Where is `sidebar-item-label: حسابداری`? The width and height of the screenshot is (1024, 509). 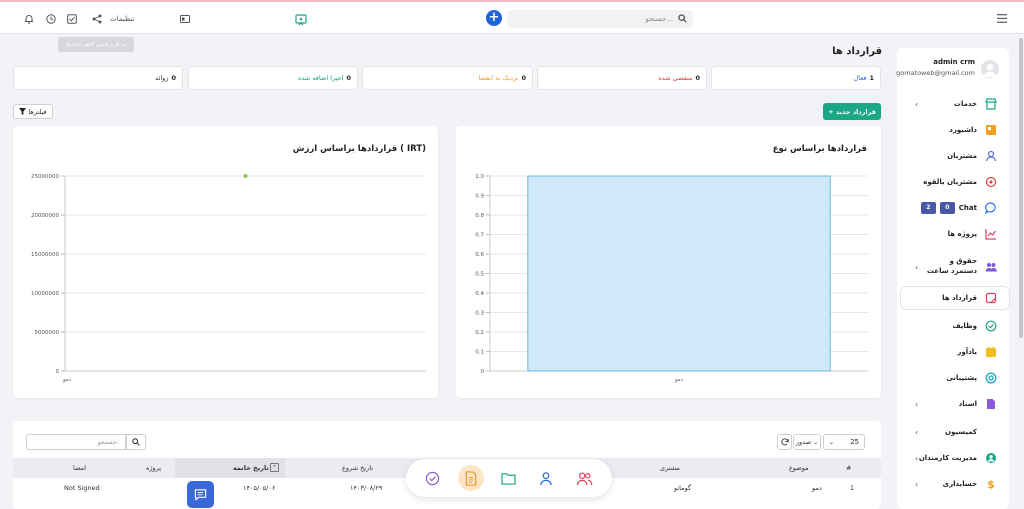
sidebar-item-label: حسابداری is located at coordinates (959, 484).